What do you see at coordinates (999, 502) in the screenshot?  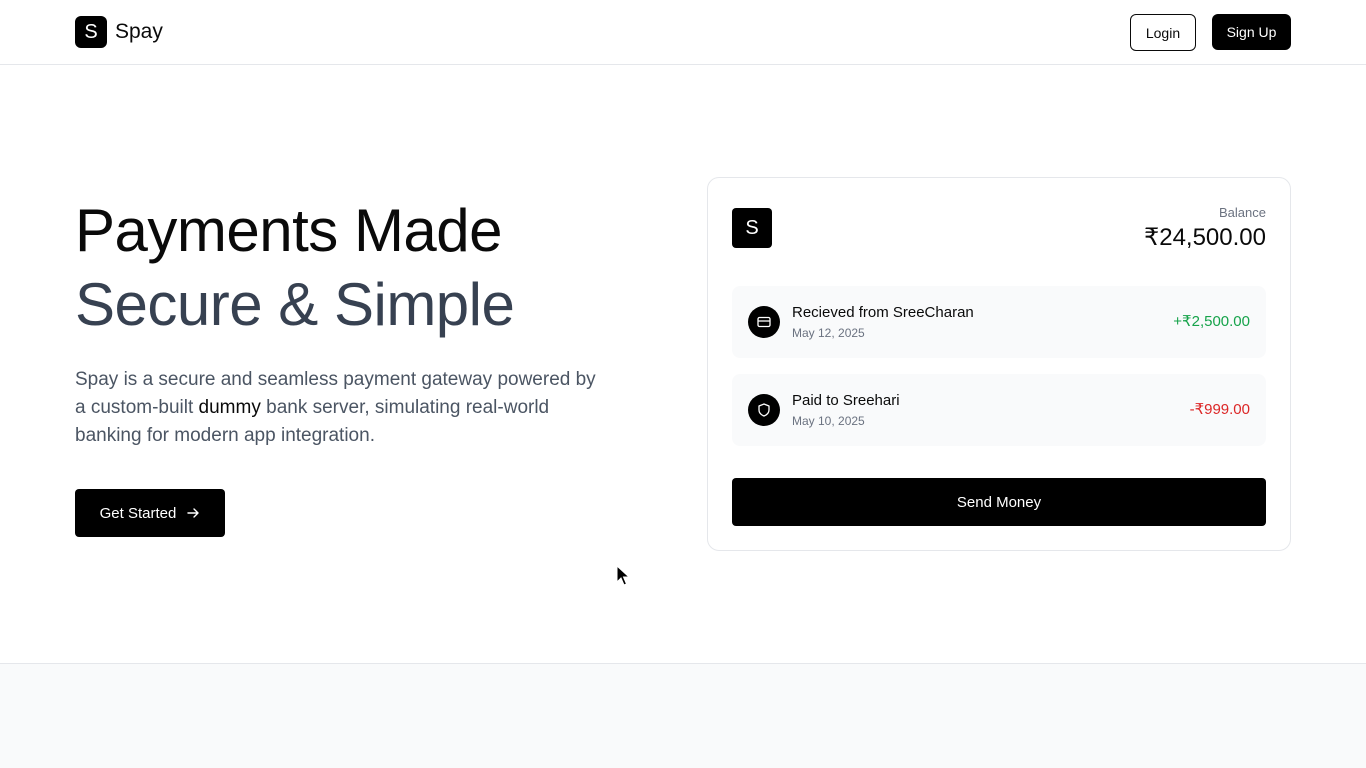 I see `send-money-button: Send Money` at bounding box center [999, 502].